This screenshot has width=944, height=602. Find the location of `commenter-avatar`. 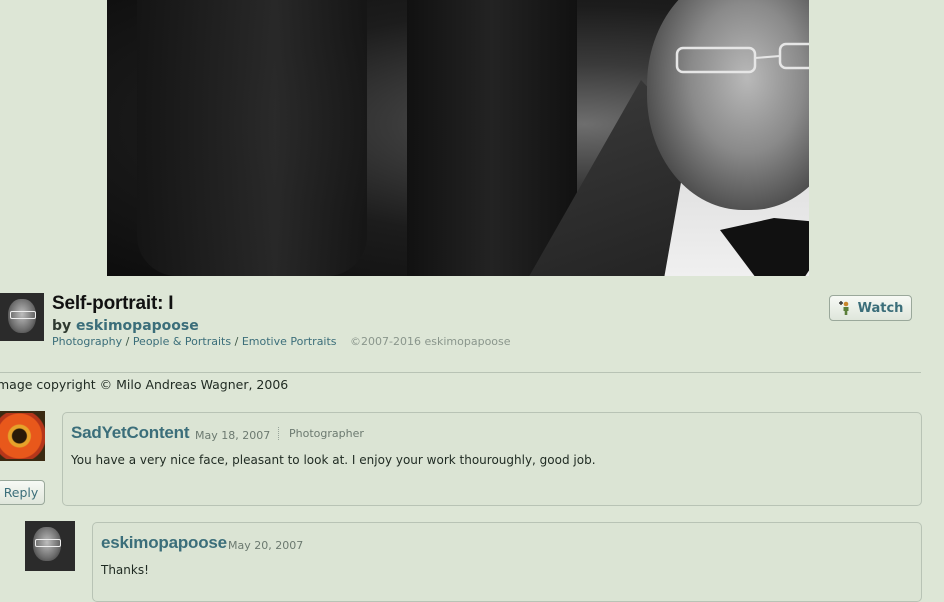

commenter-avatar is located at coordinates (22, 436).